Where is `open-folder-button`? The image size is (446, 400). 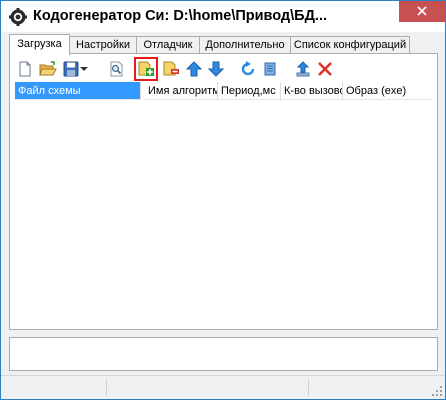 open-folder-button is located at coordinates (48, 69).